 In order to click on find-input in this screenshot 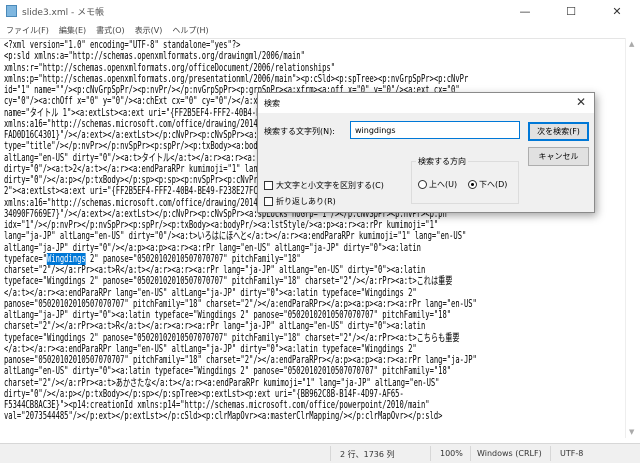, I will do `click(435, 130)`.